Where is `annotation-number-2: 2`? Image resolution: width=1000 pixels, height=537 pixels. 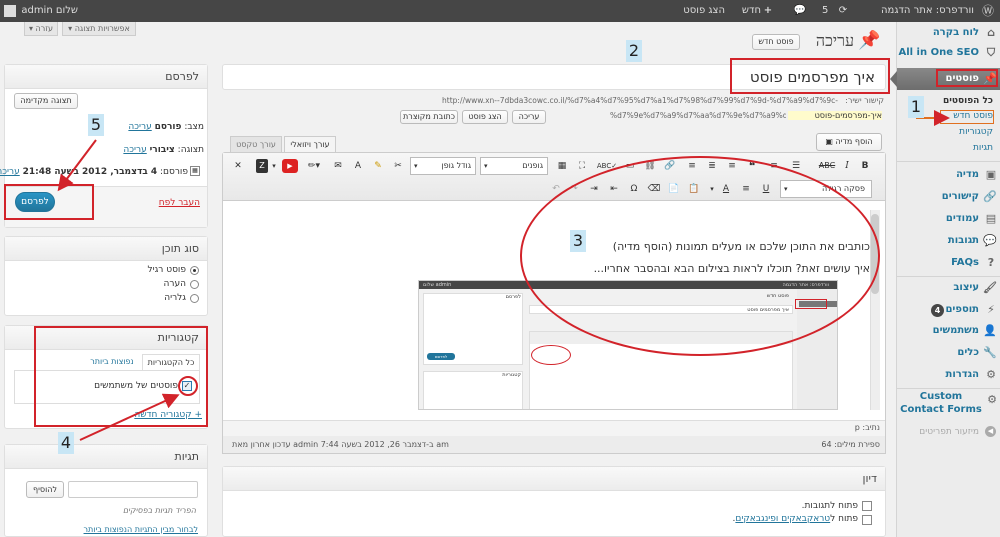 annotation-number-2: 2 is located at coordinates (634, 51).